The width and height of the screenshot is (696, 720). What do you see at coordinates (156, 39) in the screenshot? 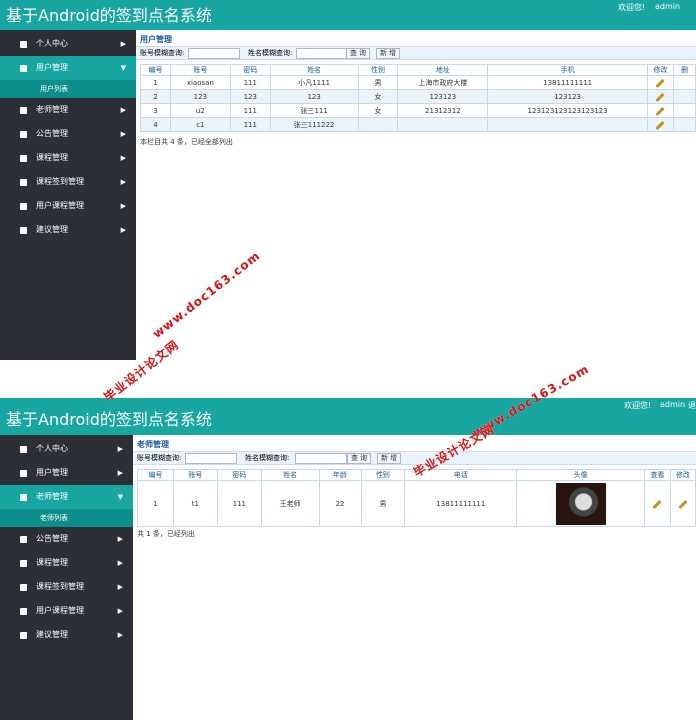
I see `panel-title: 用户管理` at bounding box center [156, 39].